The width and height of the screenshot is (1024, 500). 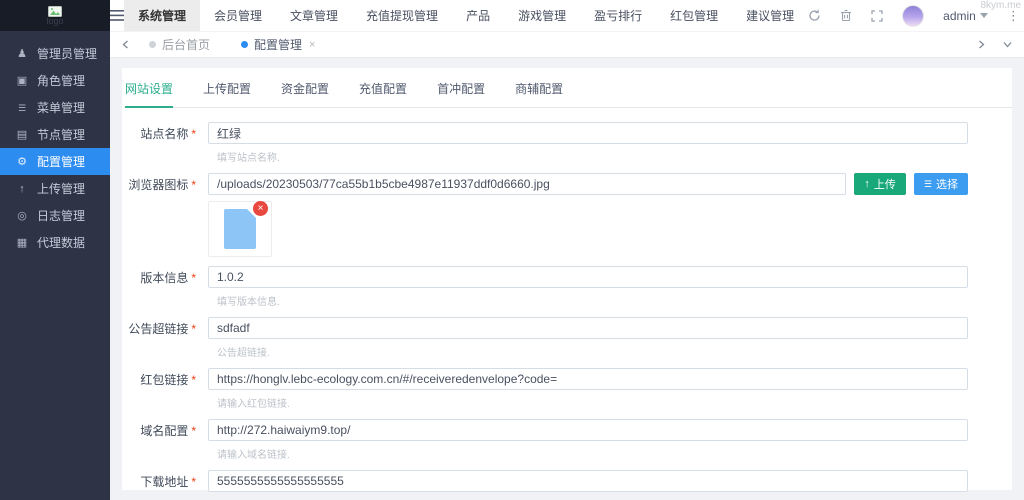 I want to click on field-label: 域名配置 *, so click(x=168, y=430).